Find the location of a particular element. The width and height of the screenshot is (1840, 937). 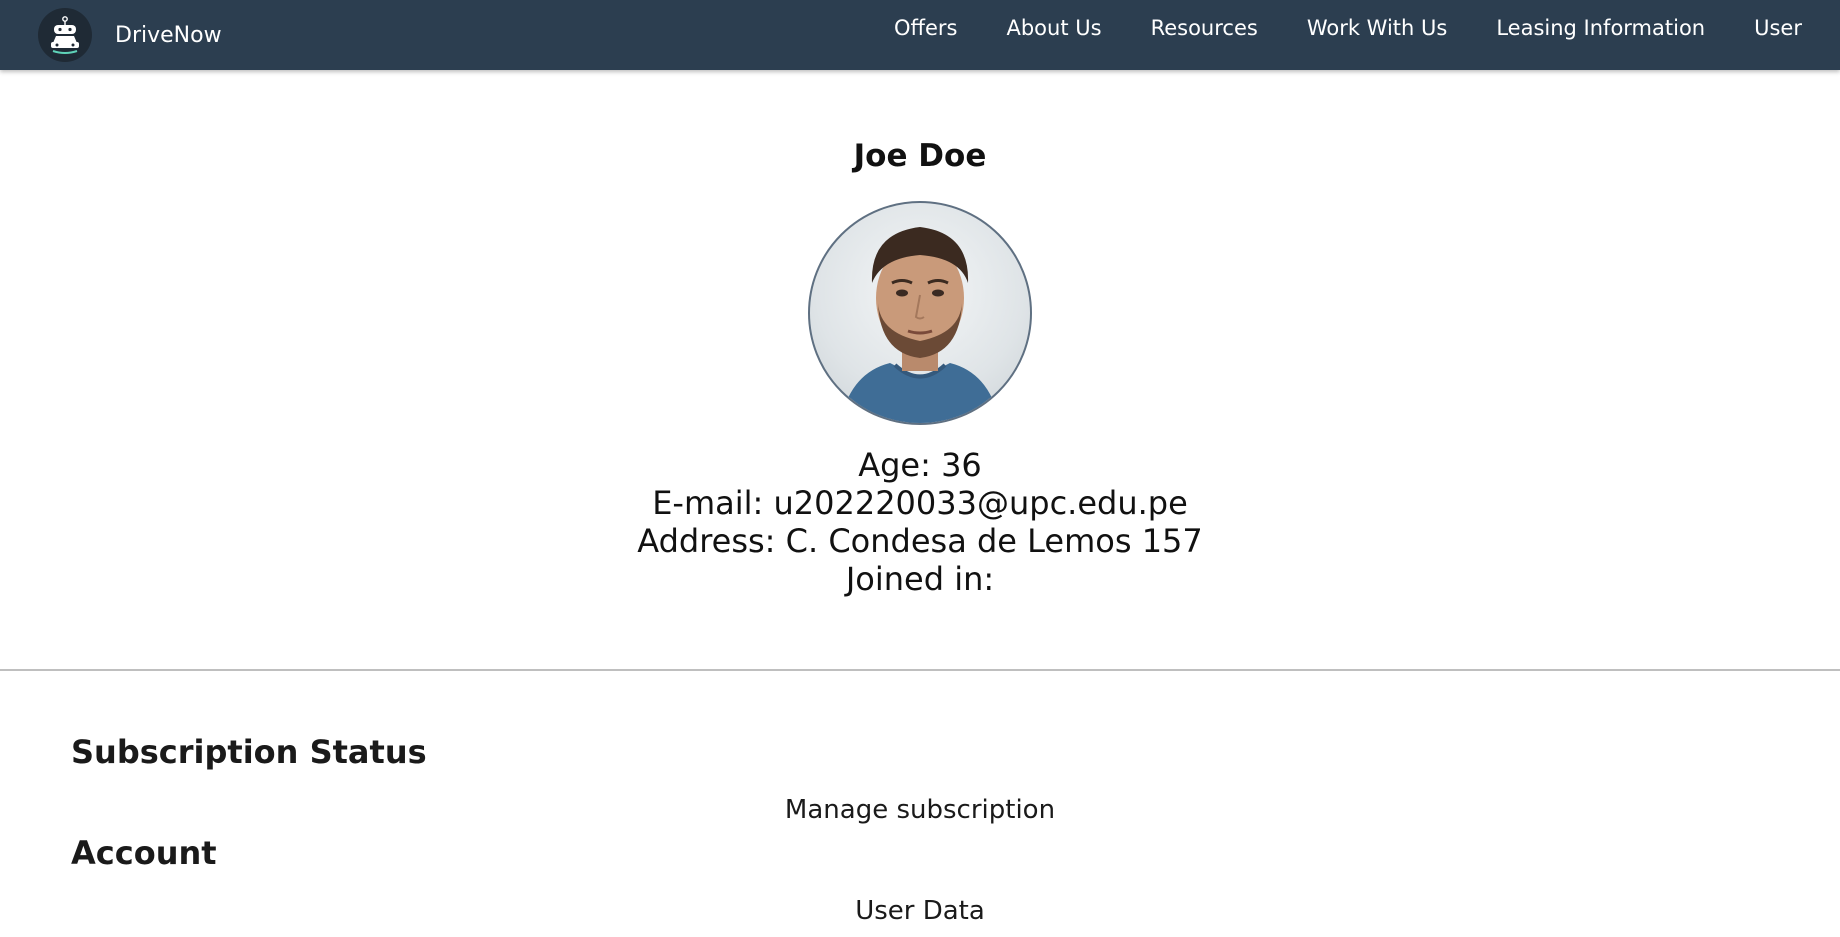

avatar is located at coordinates (920, 313).